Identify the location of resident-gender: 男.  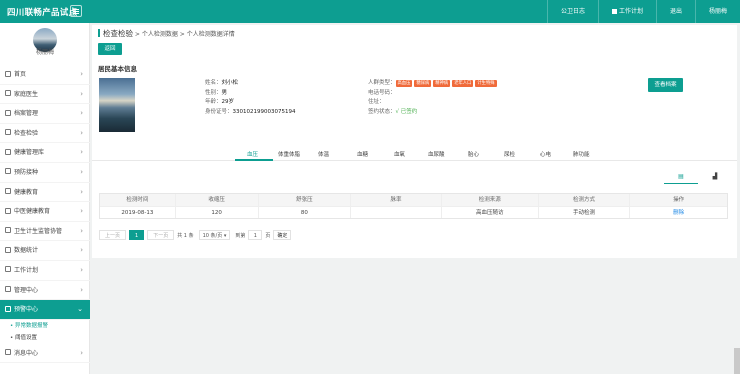
(224, 92).